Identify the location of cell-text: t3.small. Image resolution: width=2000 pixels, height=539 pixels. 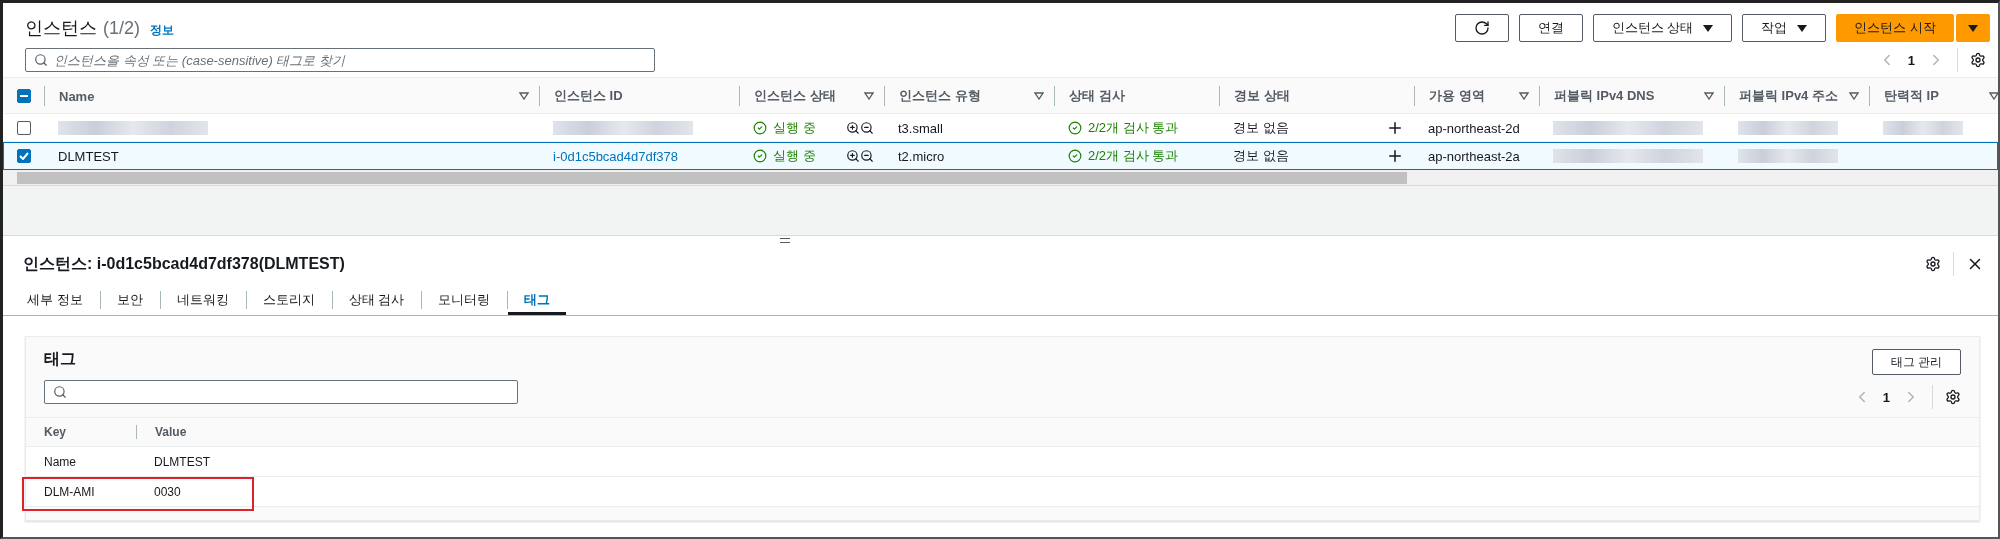
(920, 128).